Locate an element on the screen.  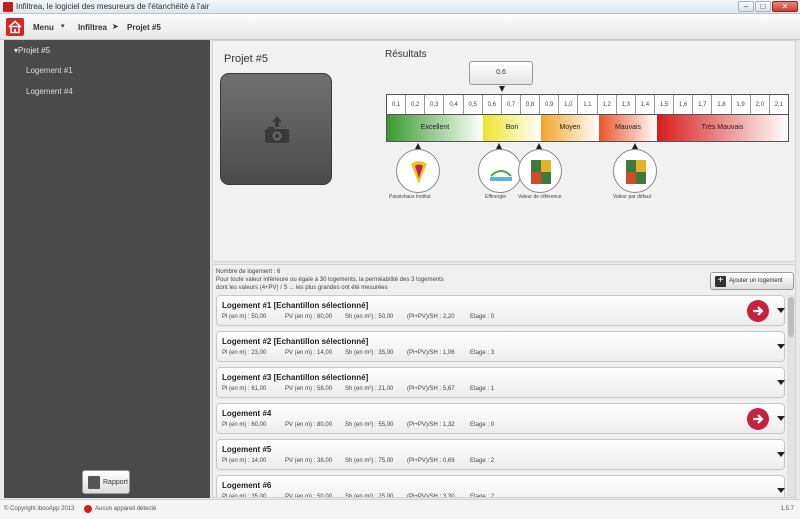
field-value: 1 is located at coordinates (492, 389).